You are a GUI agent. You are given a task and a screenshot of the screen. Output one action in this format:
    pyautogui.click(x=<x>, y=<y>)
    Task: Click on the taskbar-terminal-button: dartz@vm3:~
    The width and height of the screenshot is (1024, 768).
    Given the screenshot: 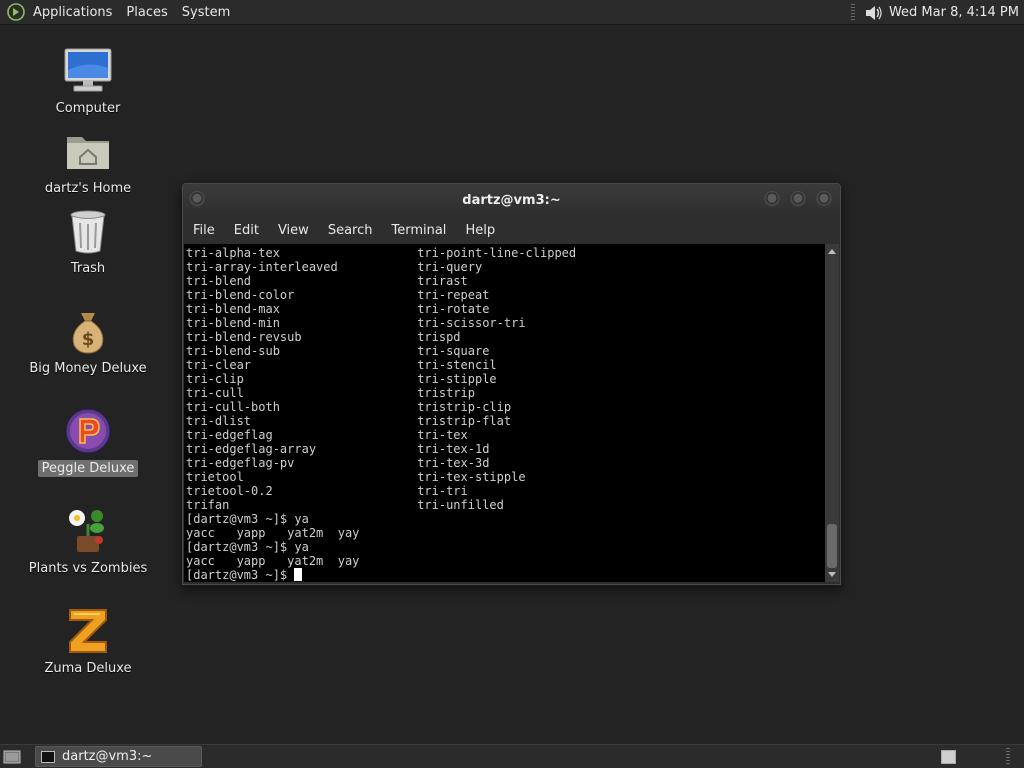 What is the action you would take?
    pyautogui.click(x=118, y=756)
    